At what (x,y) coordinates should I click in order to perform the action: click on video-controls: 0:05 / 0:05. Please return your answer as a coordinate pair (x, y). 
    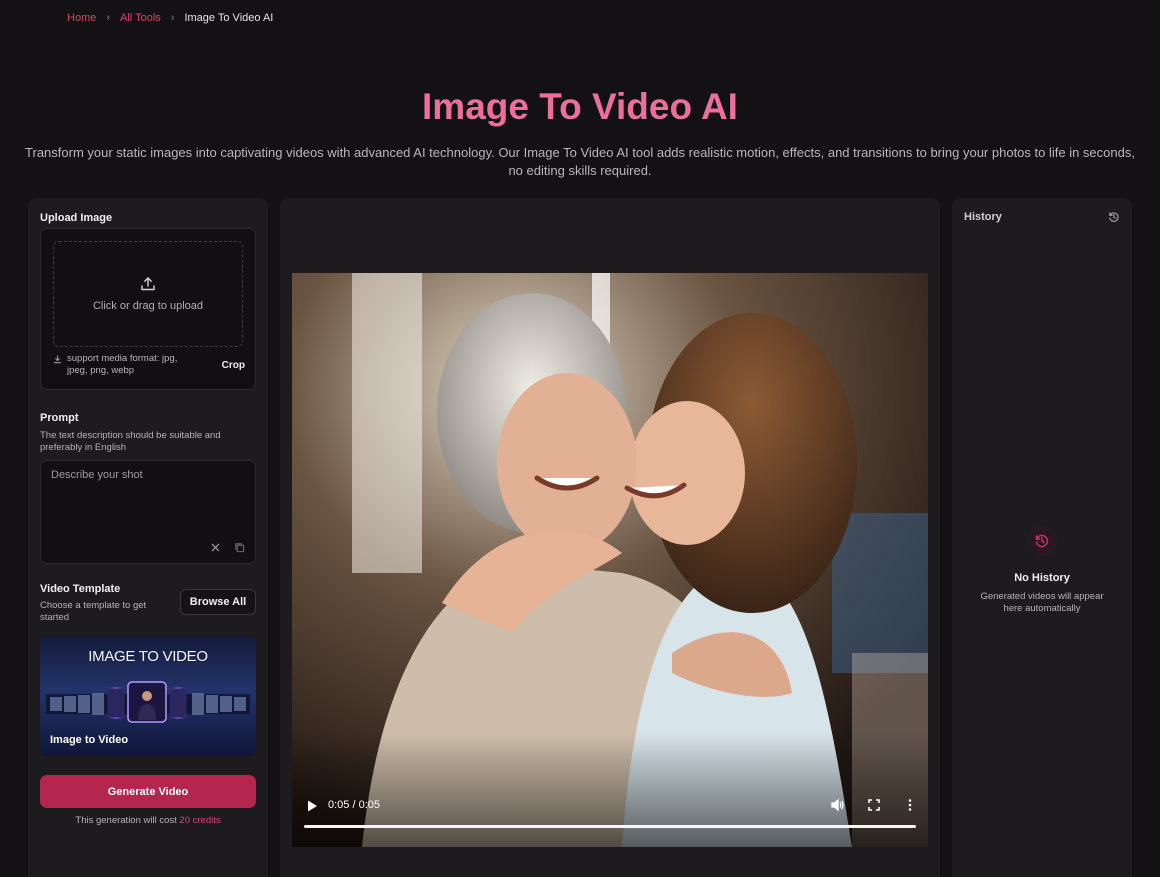
    Looking at the image, I should click on (610, 819).